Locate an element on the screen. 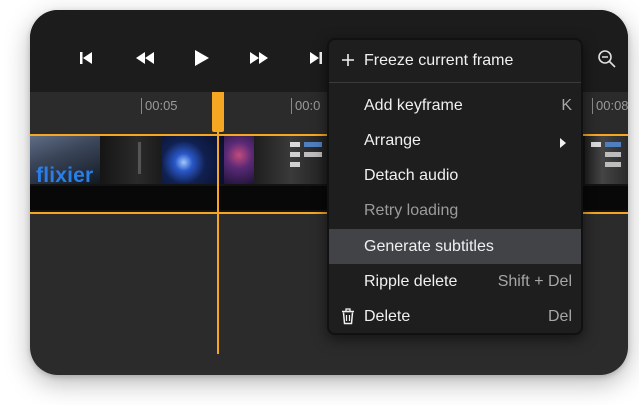 This screenshot has width=639, height=405. menu-item-add-keyframe: Add keyframe K is located at coordinates (455, 105).